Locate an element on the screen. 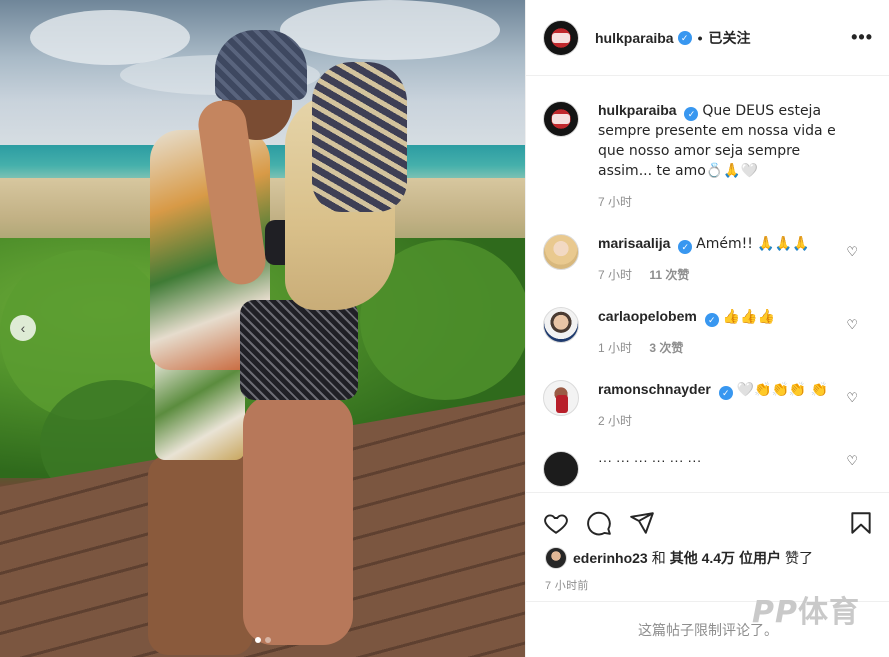 This screenshot has width=889, height=657. comment-text: 👍👍👍 is located at coordinates (748, 317).